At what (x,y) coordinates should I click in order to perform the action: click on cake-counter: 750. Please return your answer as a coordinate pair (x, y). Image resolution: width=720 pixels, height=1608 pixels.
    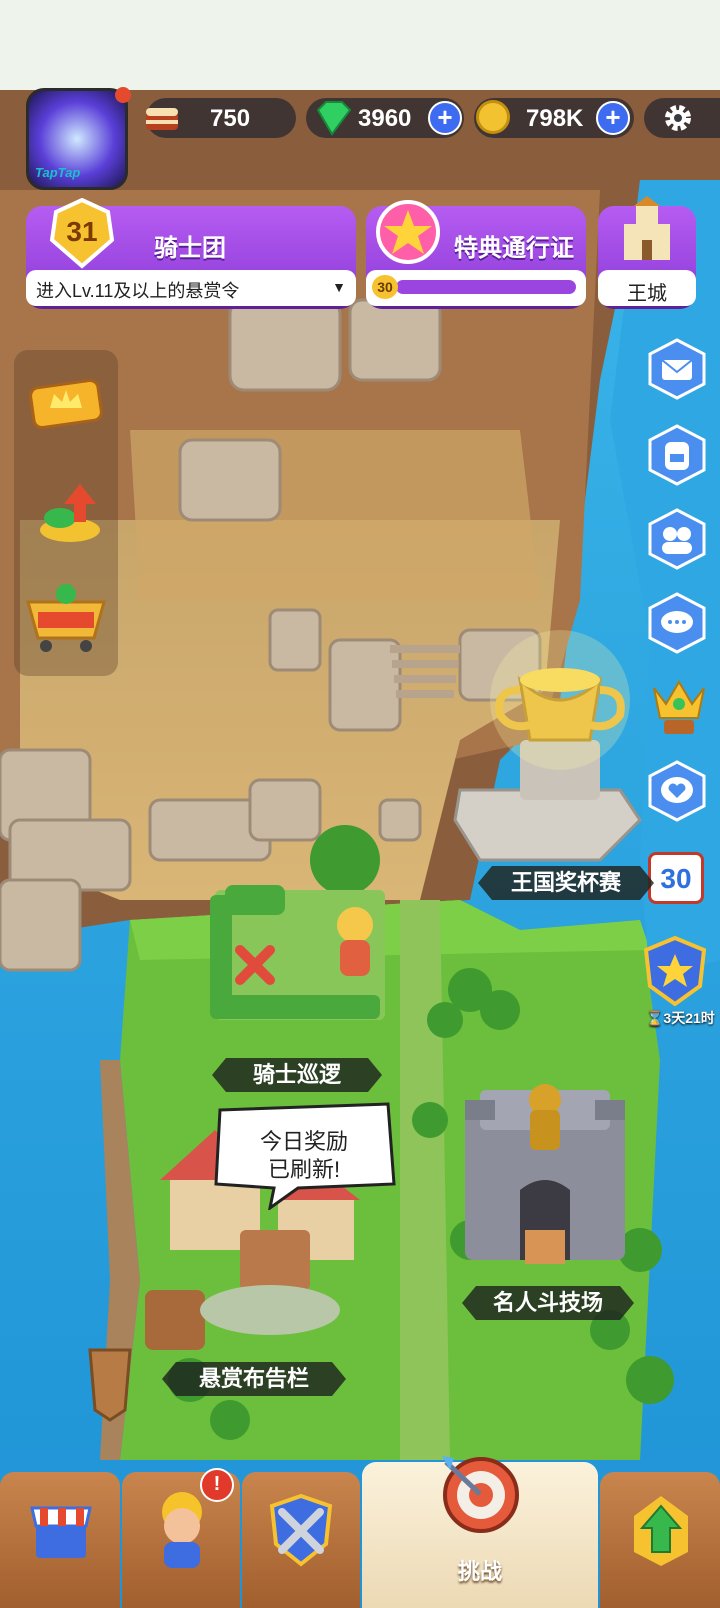
    Looking at the image, I should click on (221, 118).